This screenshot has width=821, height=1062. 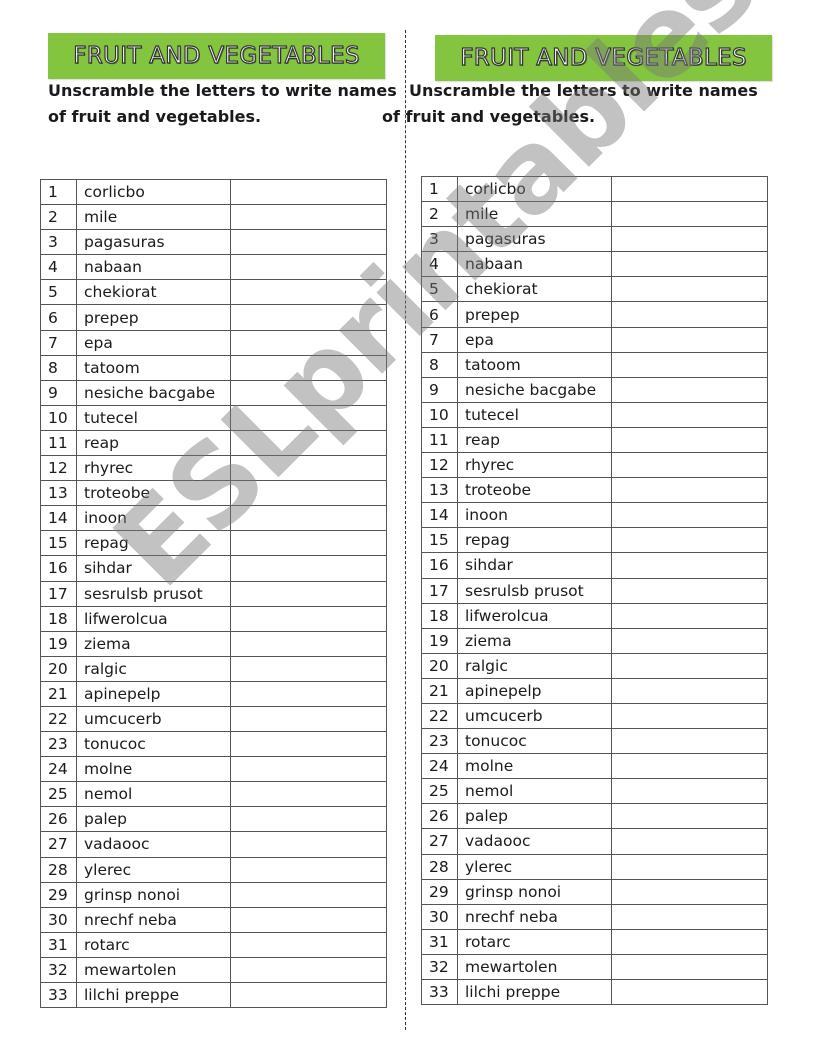 What do you see at coordinates (583, 90) in the screenshot?
I see `instruction-line-1: Unscramble the letters to write names` at bounding box center [583, 90].